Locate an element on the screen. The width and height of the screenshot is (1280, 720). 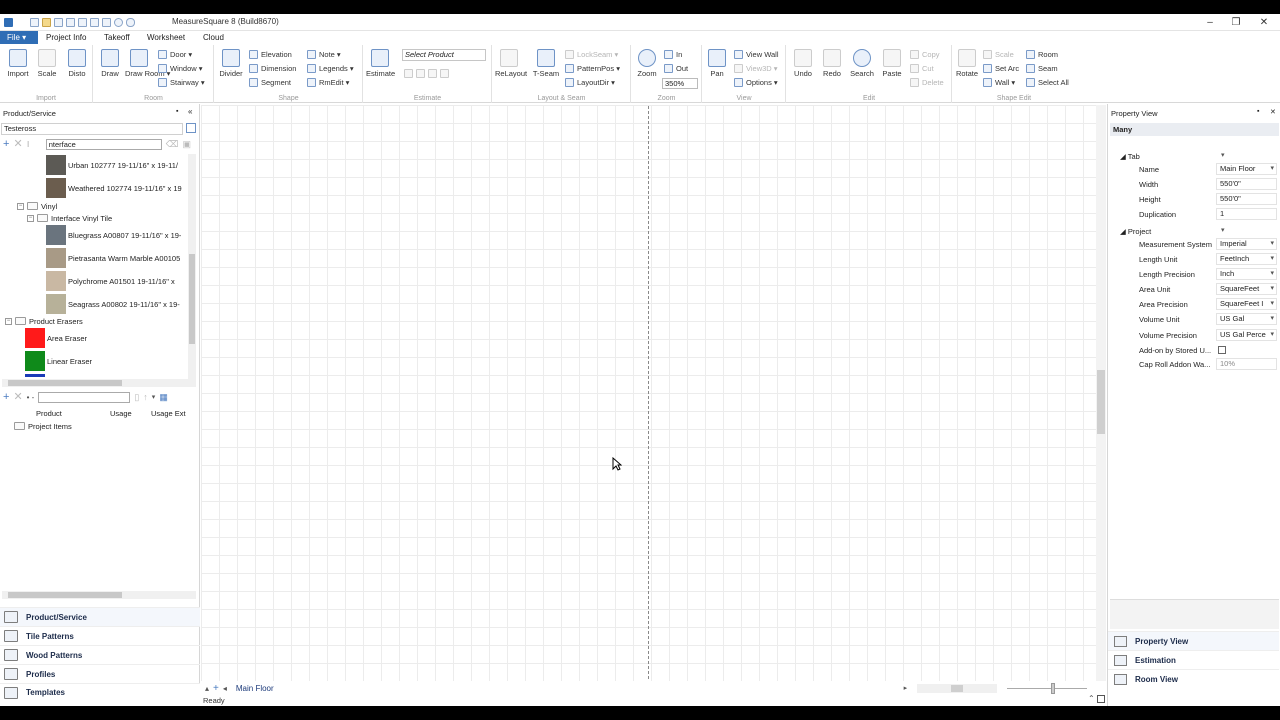
close-panel-icon: ✕ is located at coordinates (1273, 112).